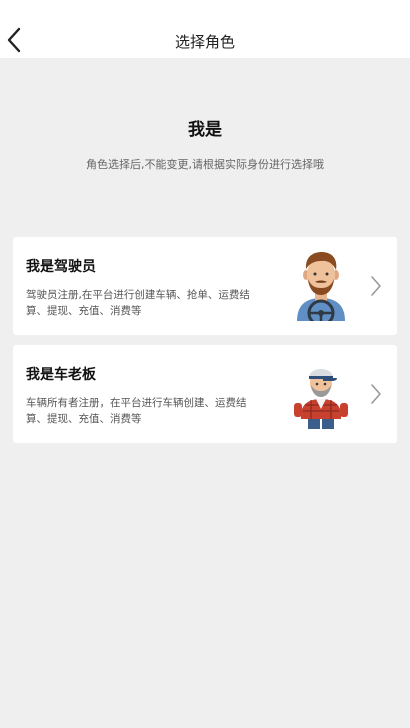 Image resolution: width=410 pixels, height=728 pixels. What do you see at coordinates (205, 164) in the screenshot?
I see `intro-subtitle: 角色选择后,不能变更,请根据实际身份进行选择哦` at bounding box center [205, 164].